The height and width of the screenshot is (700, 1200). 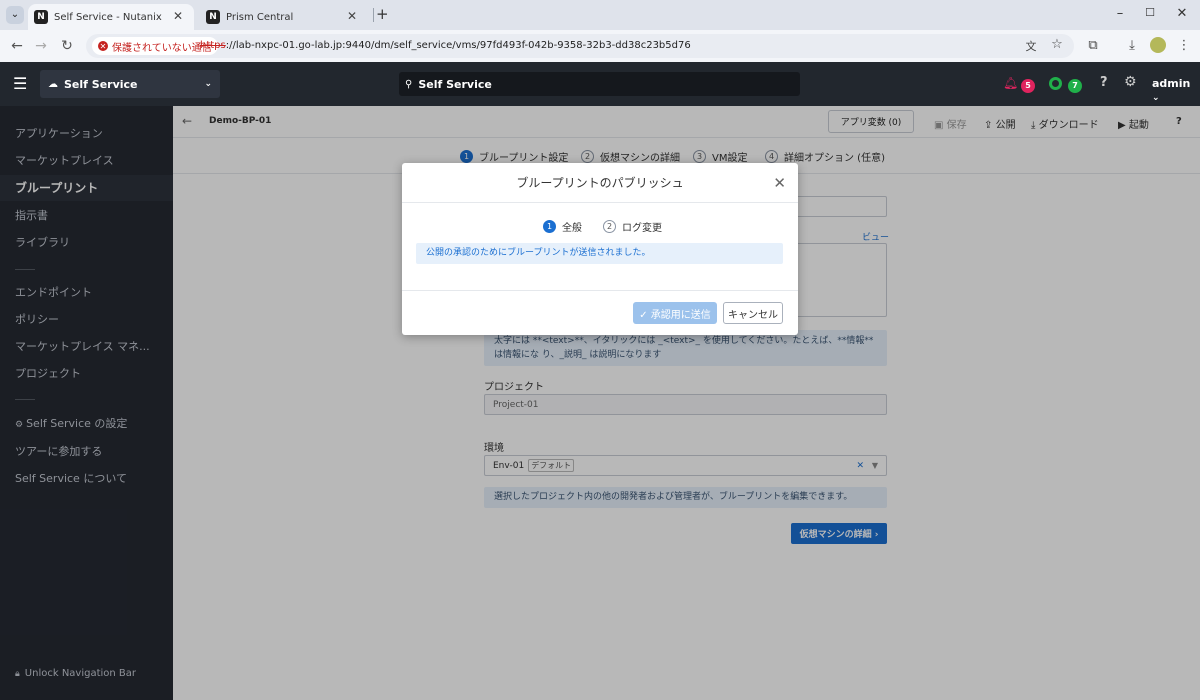 I want to click on user-name: admin, so click(x=1171, y=83).